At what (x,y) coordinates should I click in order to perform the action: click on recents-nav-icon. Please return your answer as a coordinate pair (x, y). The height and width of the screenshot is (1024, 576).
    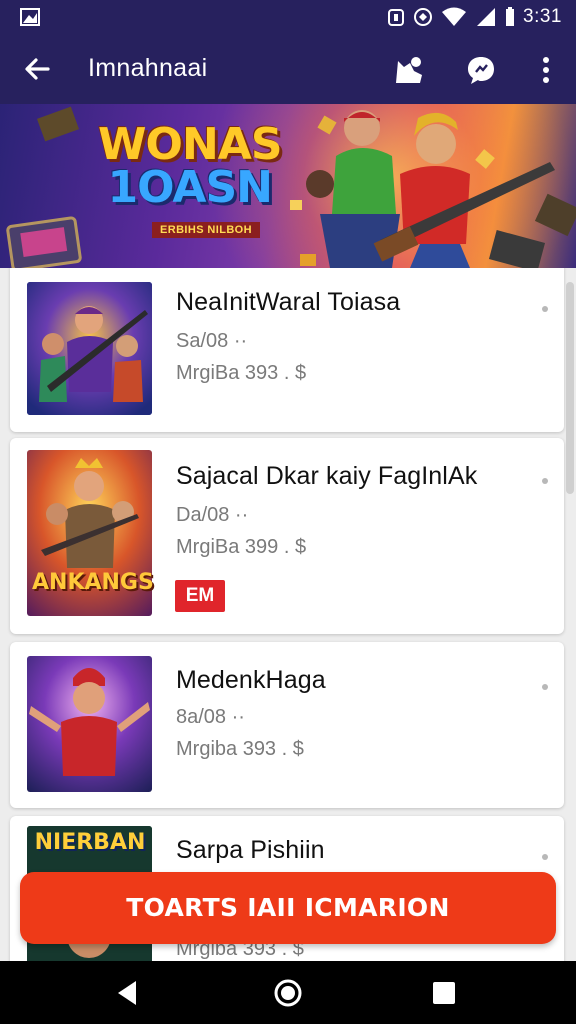
    Looking at the image, I should click on (444, 993).